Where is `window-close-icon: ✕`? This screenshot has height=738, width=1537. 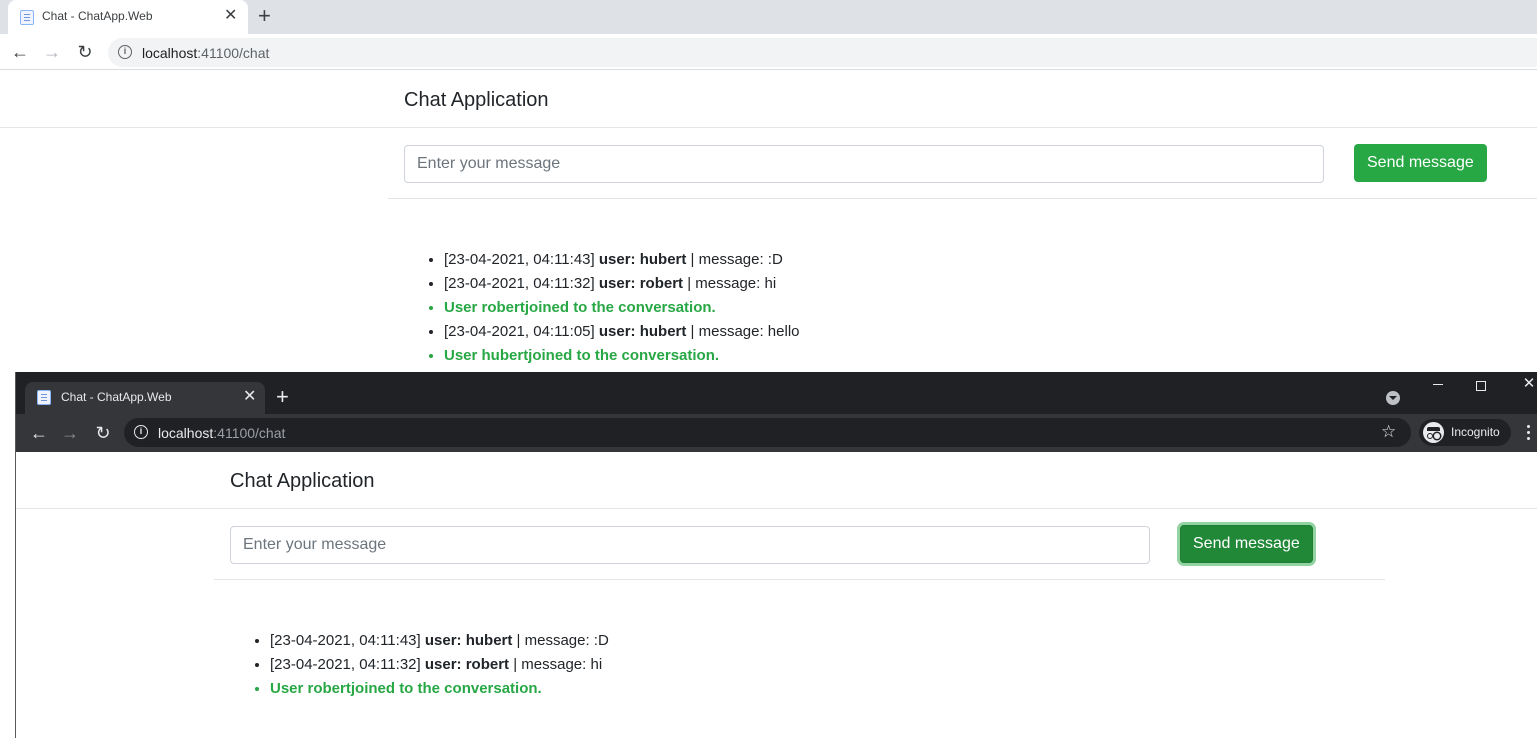 window-close-icon: ✕ is located at coordinates (1528, 384).